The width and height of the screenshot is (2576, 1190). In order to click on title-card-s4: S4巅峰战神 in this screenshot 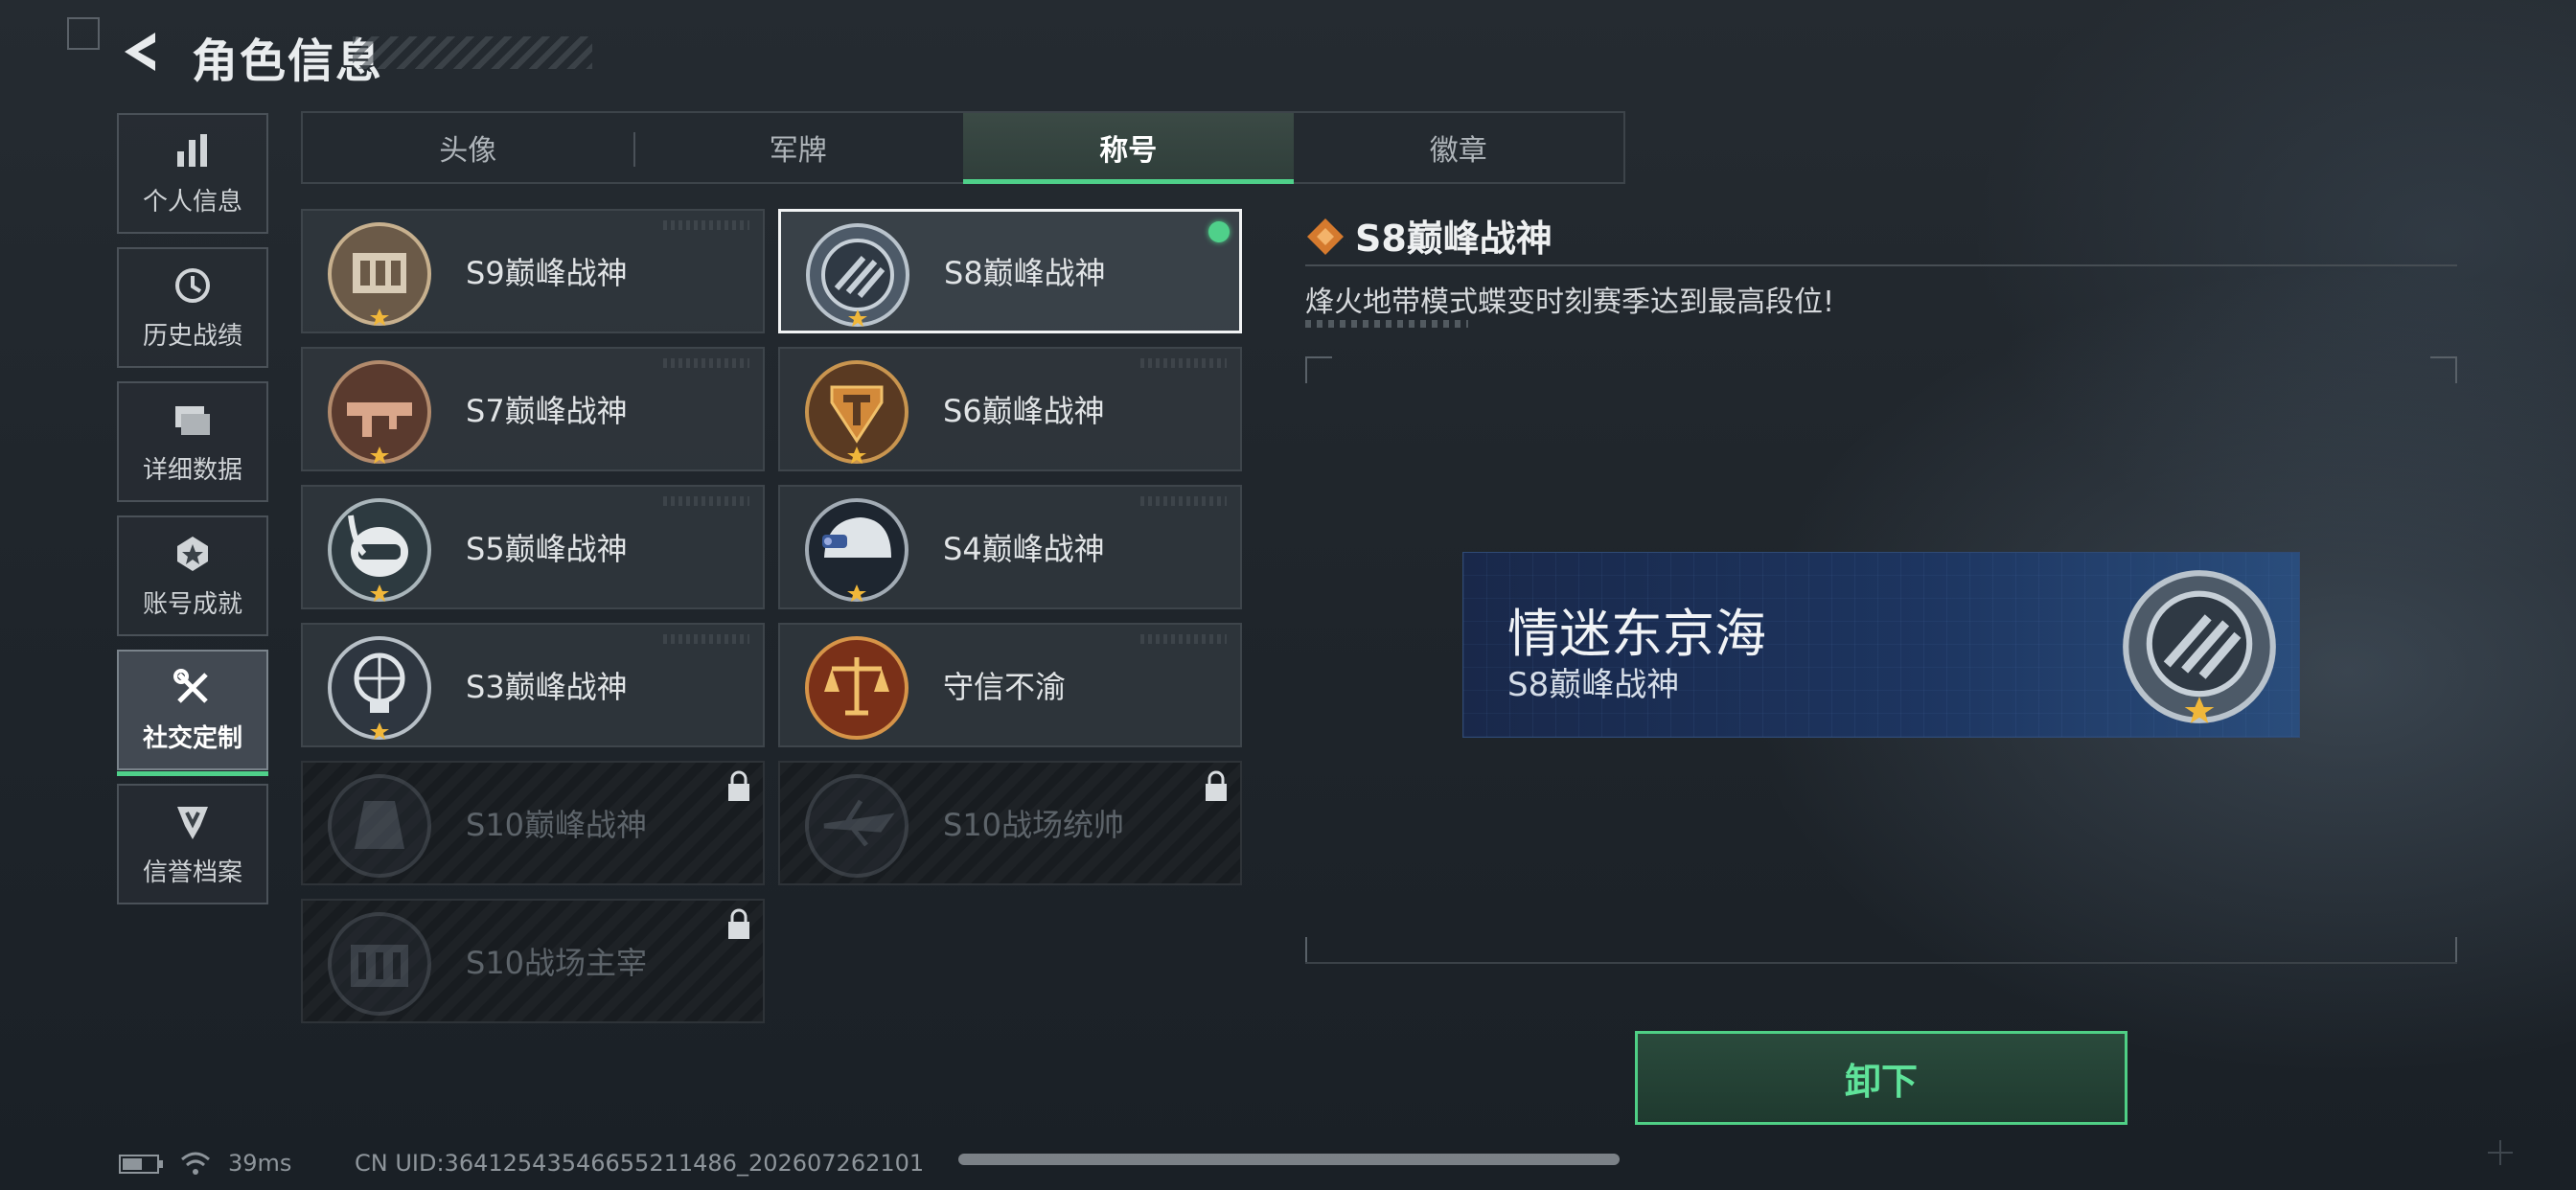, I will do `click(1010, 547)`.